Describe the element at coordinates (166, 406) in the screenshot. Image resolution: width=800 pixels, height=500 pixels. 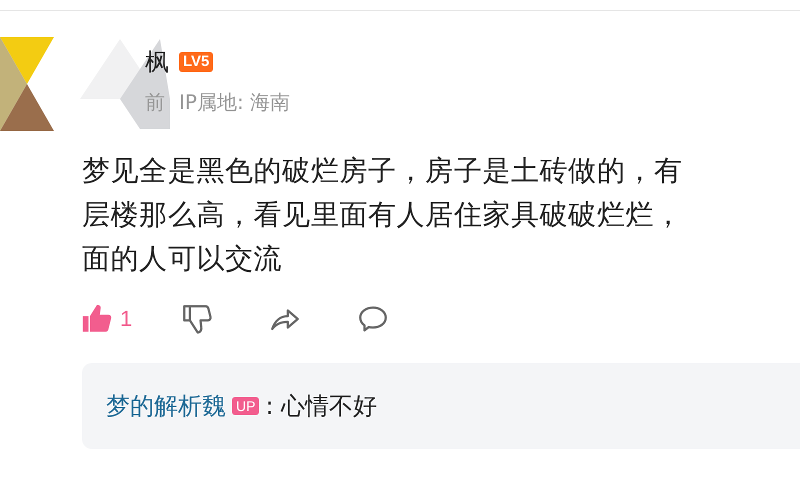
I see `reply-author: 梦的解析魏` at that location.